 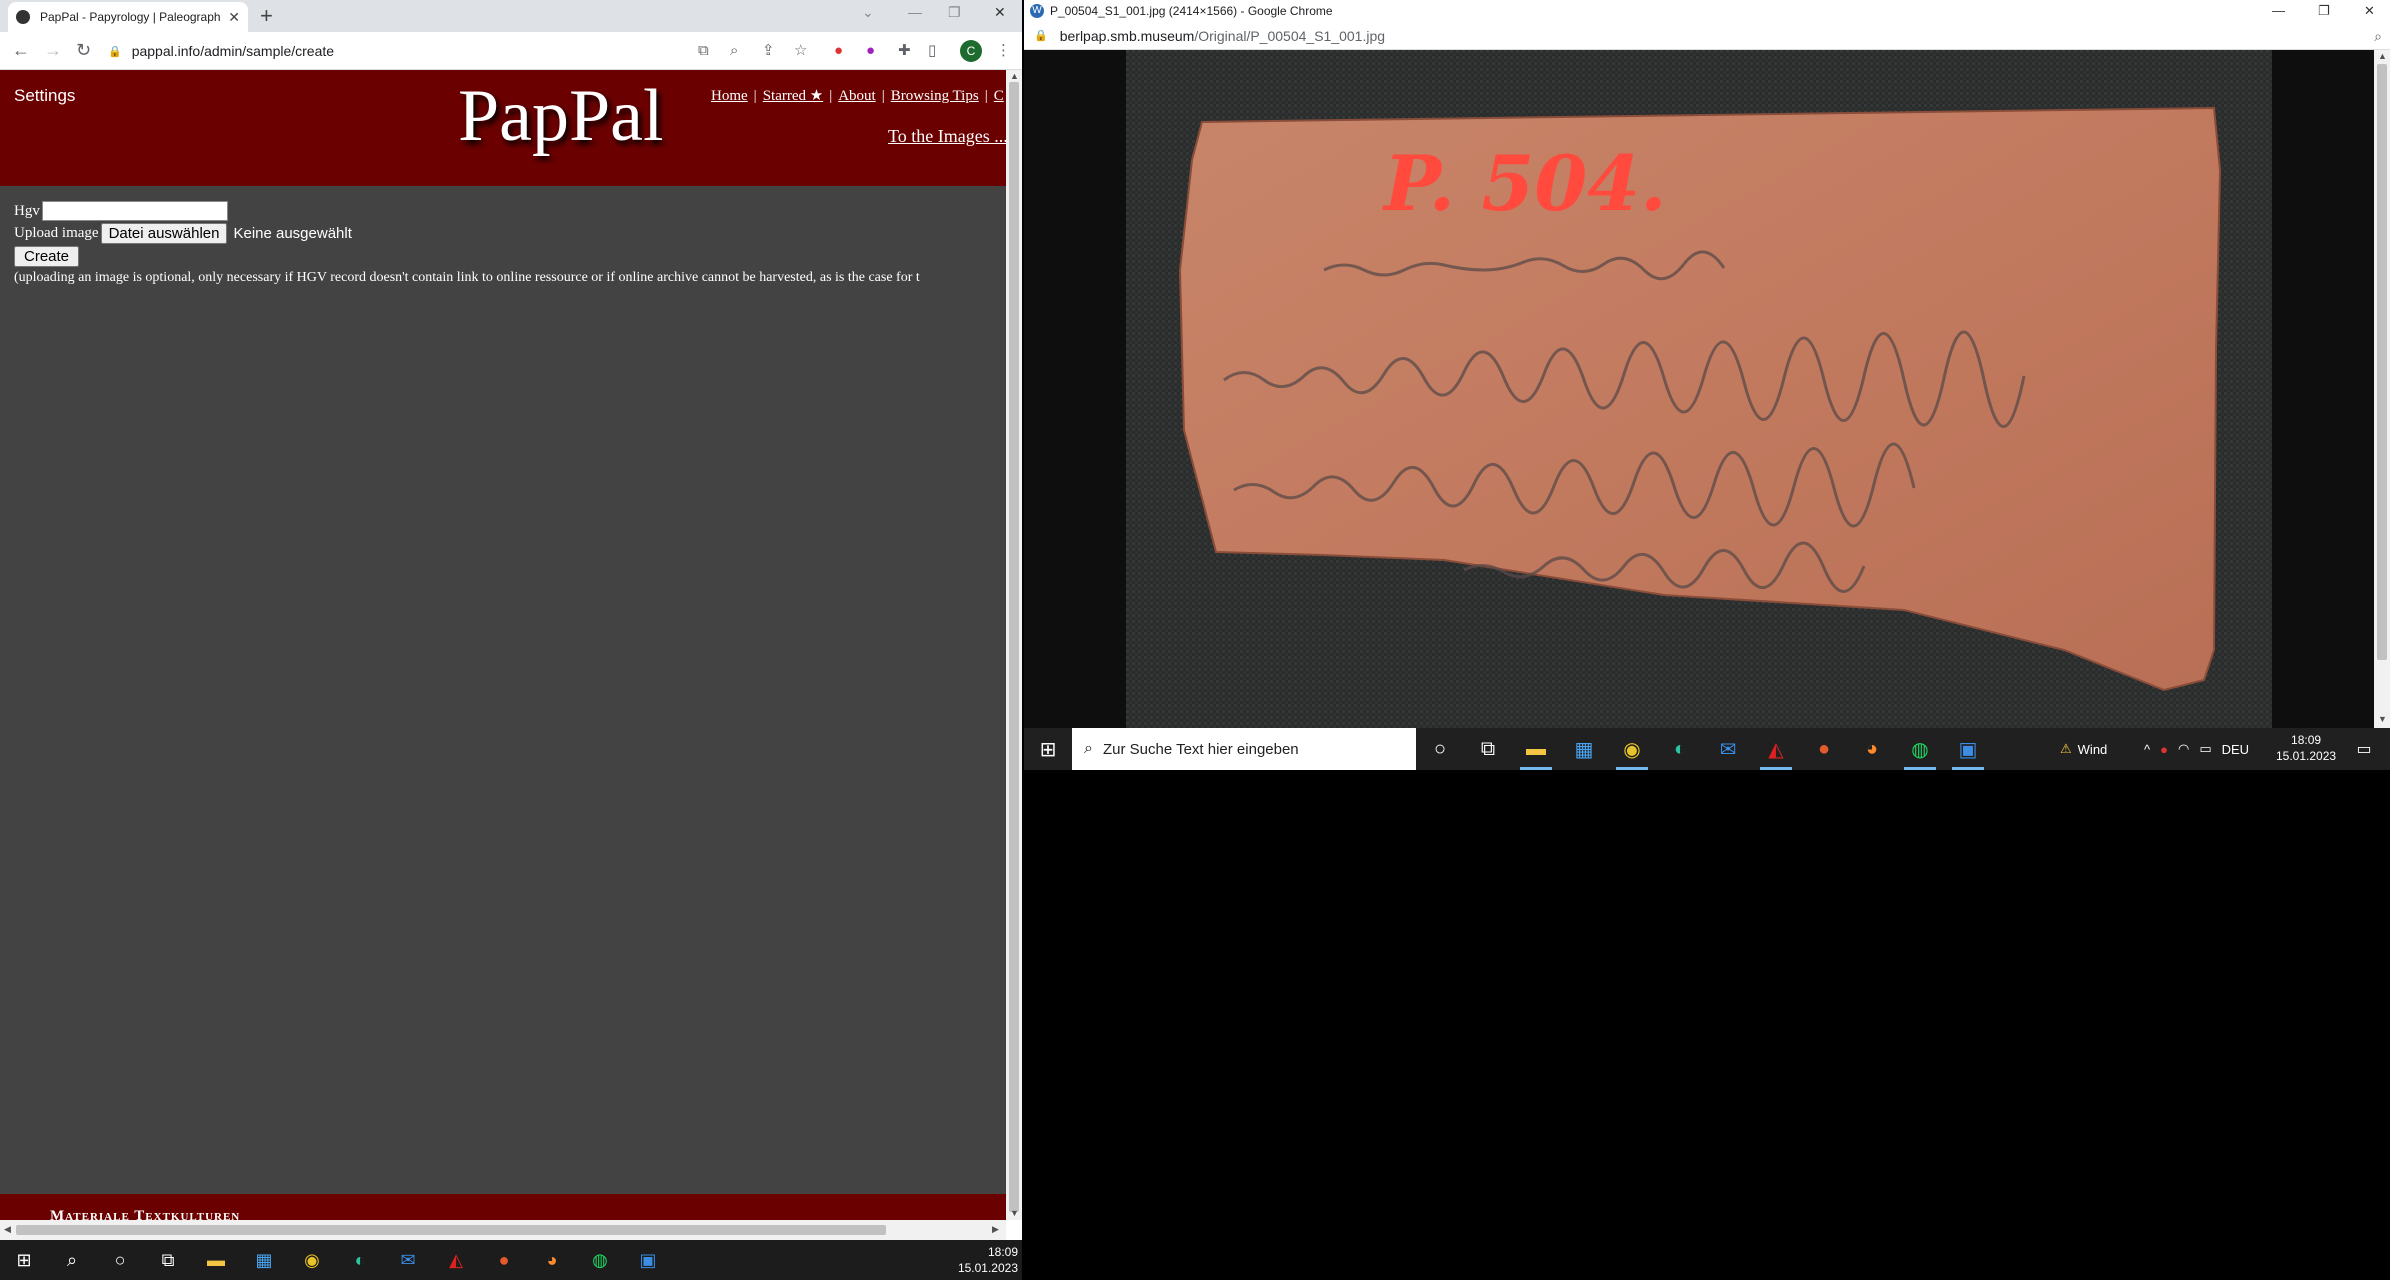 What do you see at coordinates (2278, 10) in the screenshot?
I see `right-minimize-icon: —` at bounding box center [2278, 10].